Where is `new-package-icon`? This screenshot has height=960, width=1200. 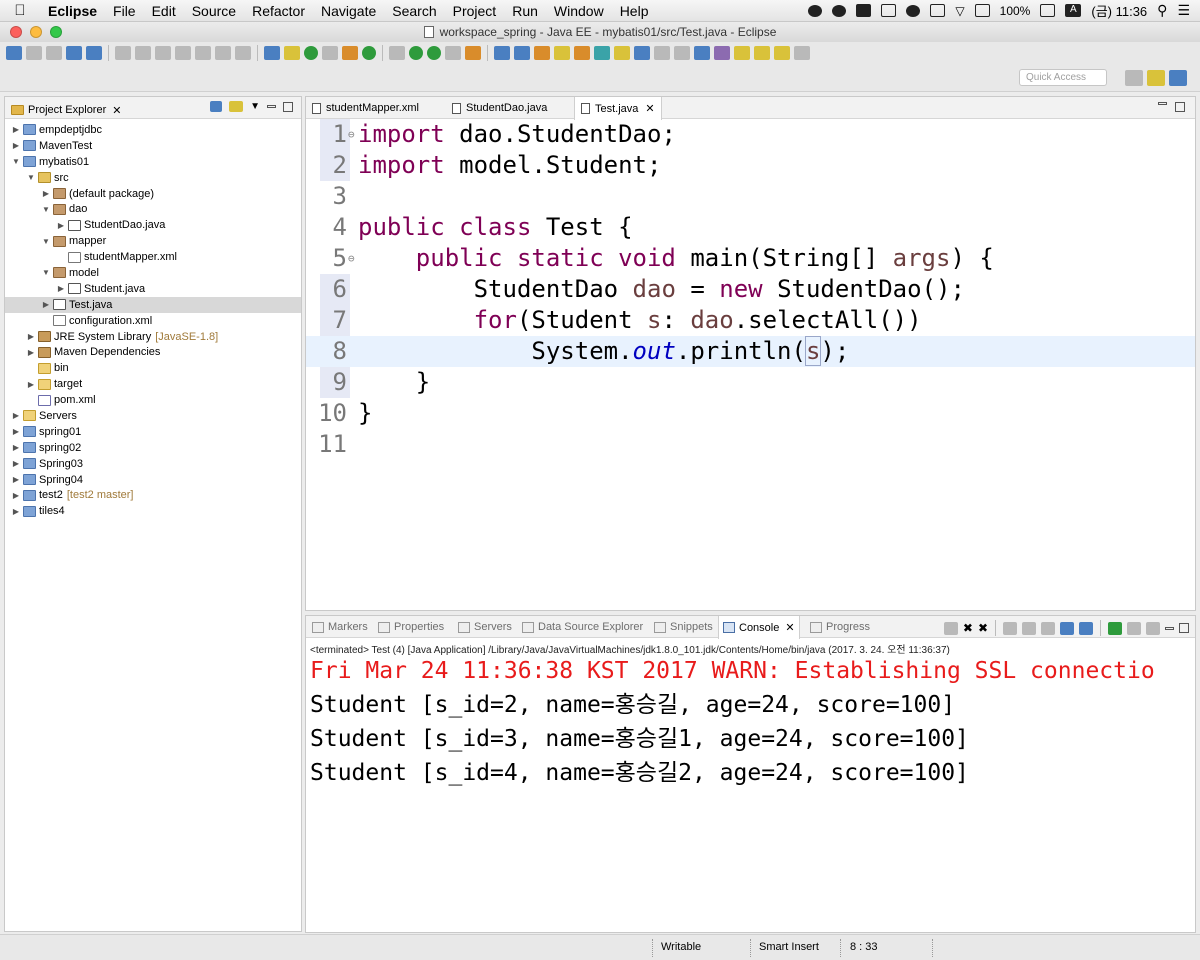 new-package-icon is located at coordinates (522, 53).